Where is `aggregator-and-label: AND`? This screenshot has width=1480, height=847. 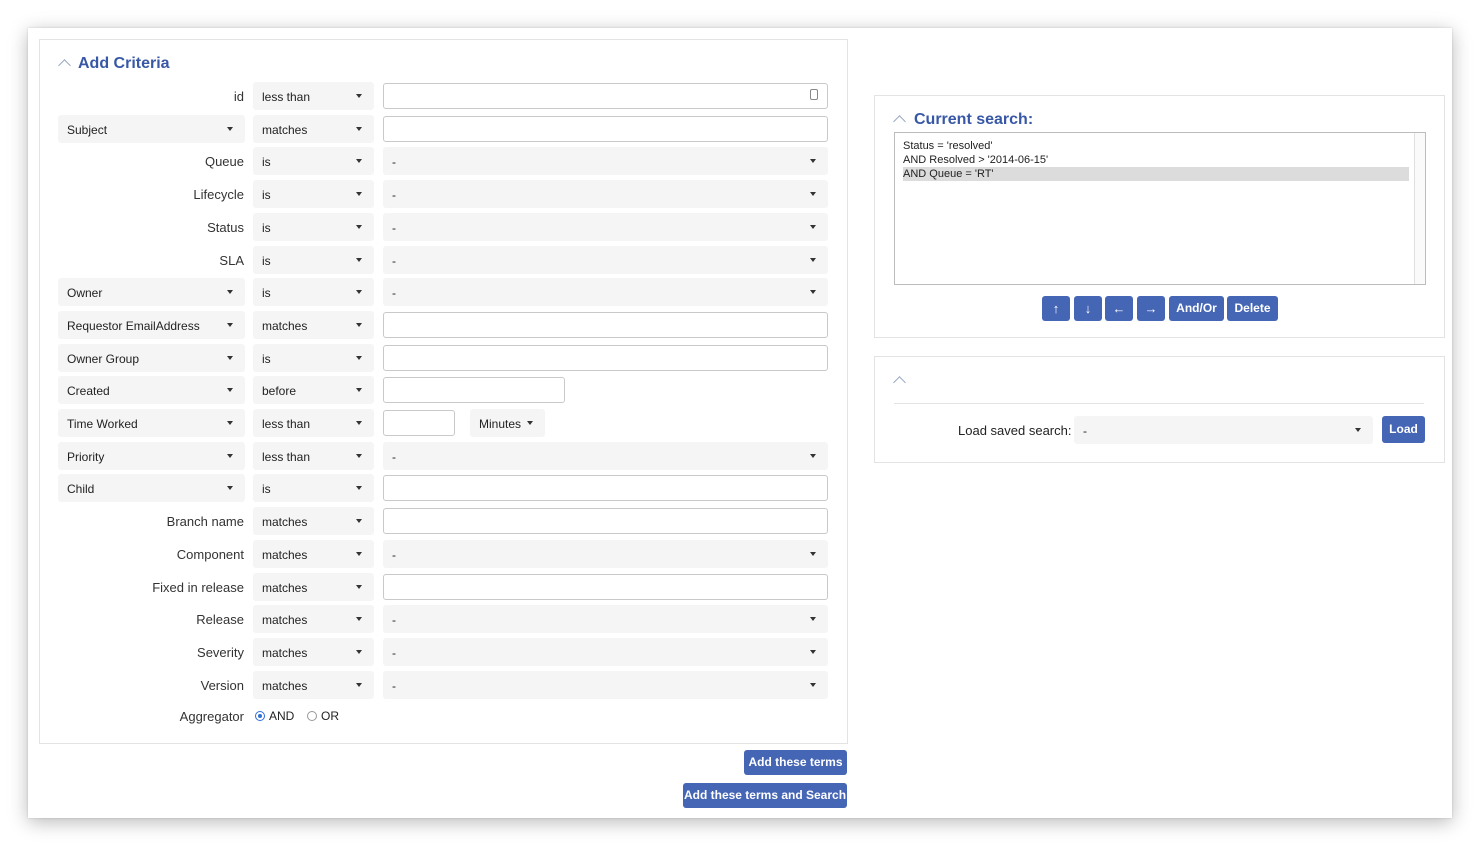
aggregator-and-label: AND is located at coordinates (281, 716).